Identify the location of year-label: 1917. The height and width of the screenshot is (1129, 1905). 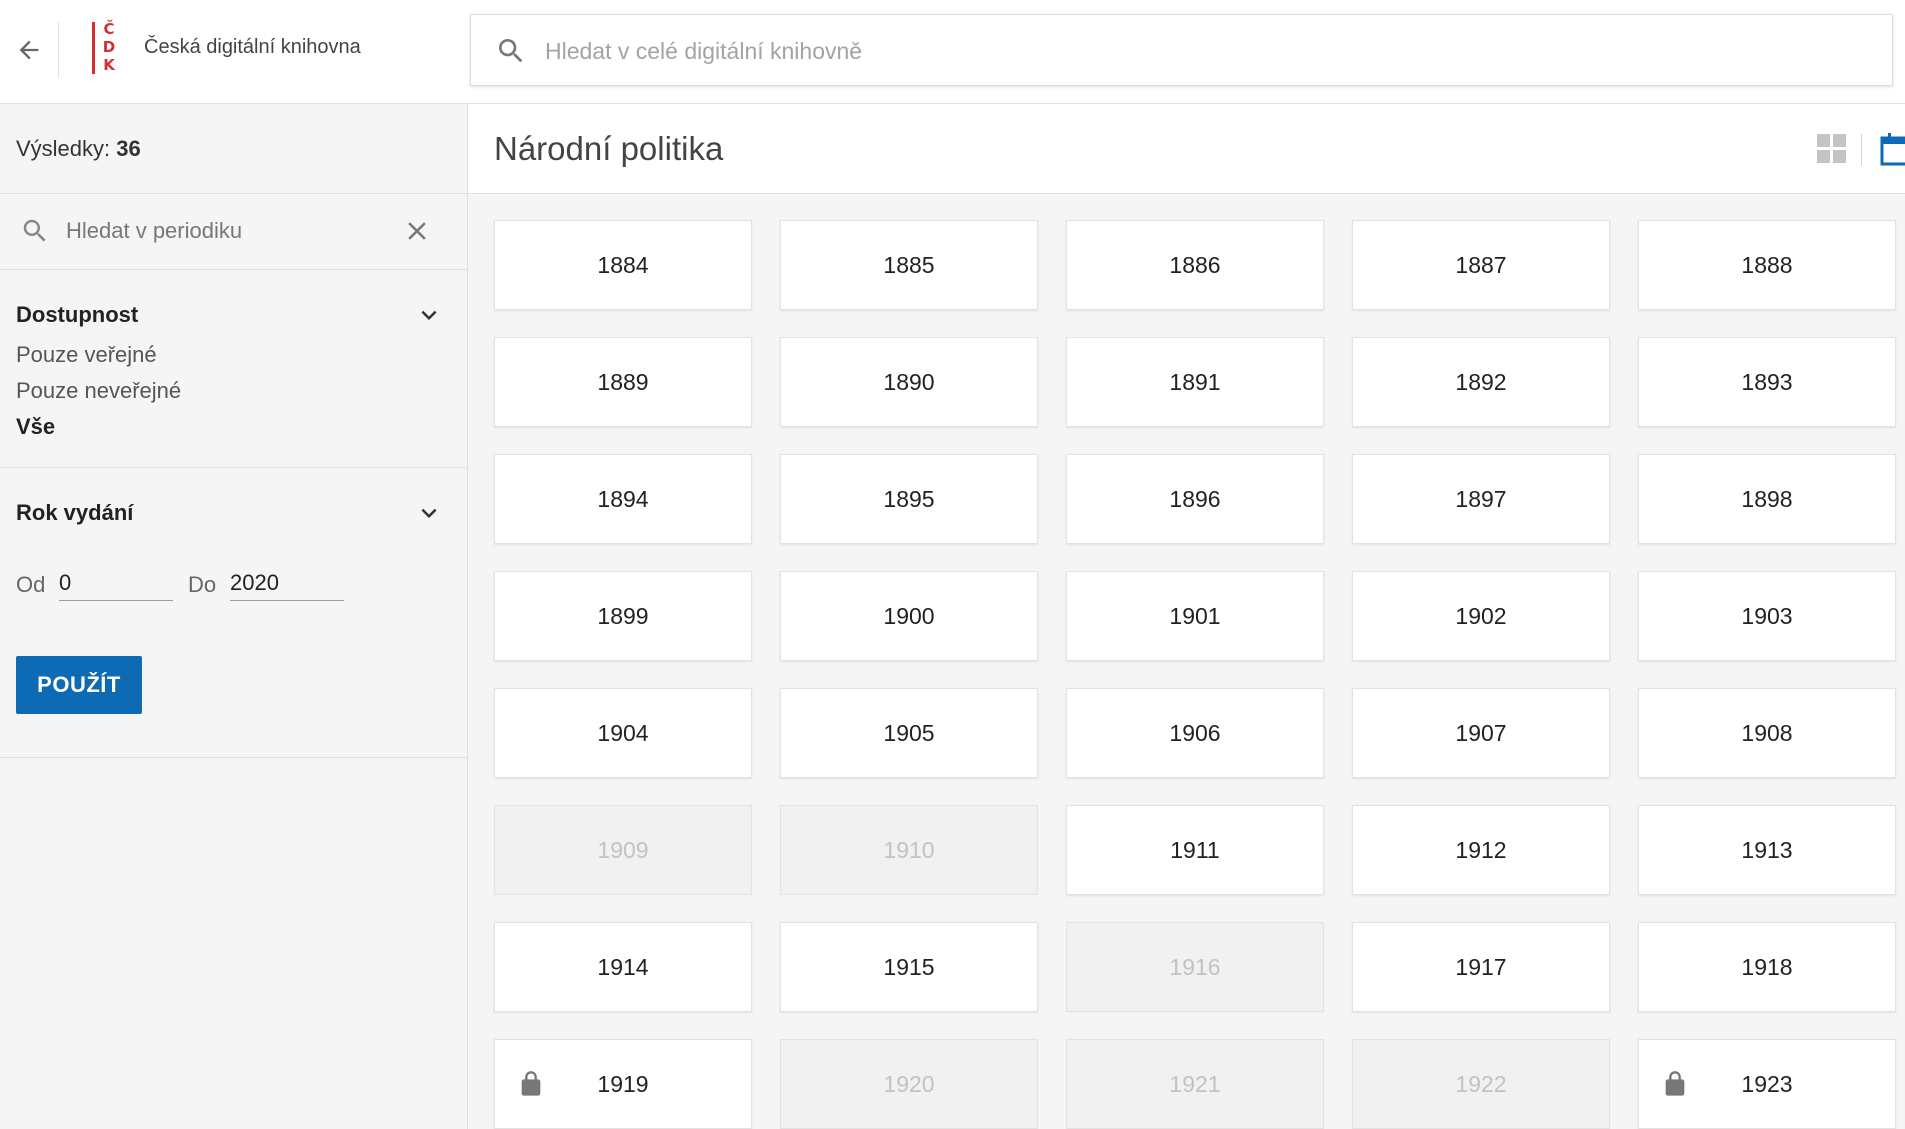
(1481, 966).